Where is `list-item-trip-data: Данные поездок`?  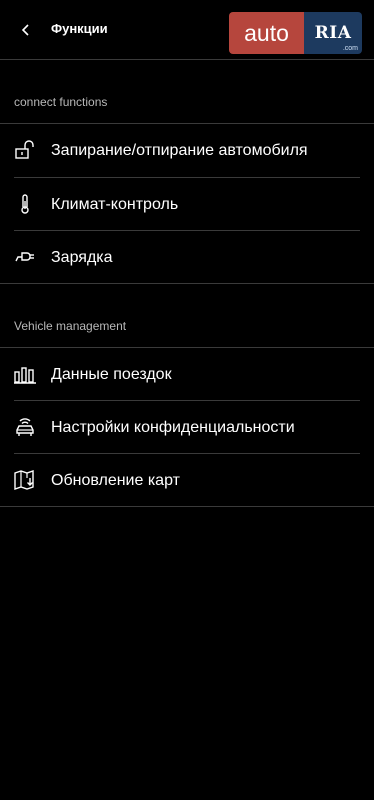 list-item-trip-data: Данные поездок is located at coordinates (187, 374).